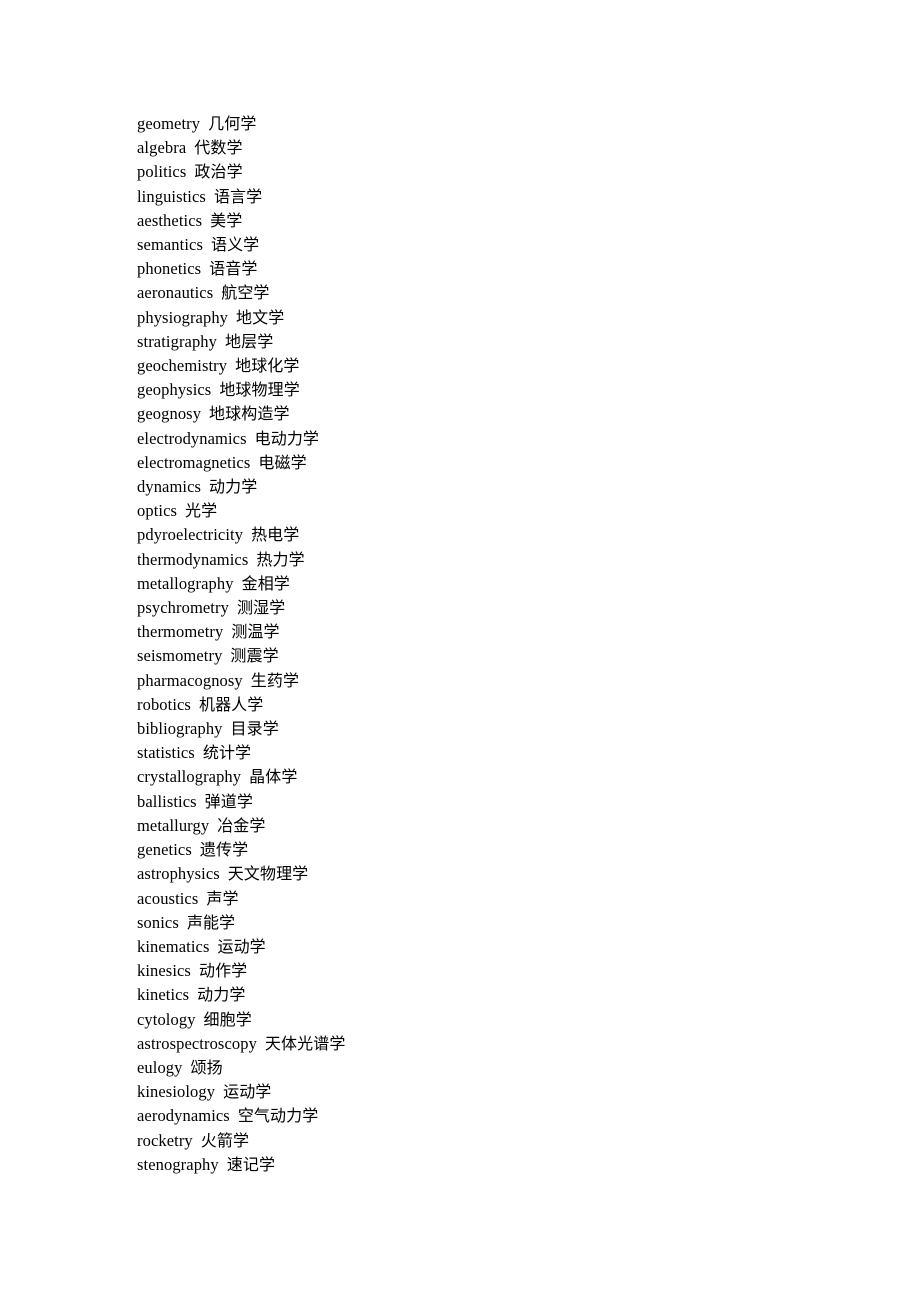  Describe the element at coordinates (223, 971) in the screenshot. I see `term-chinese: 动作学` at that location.